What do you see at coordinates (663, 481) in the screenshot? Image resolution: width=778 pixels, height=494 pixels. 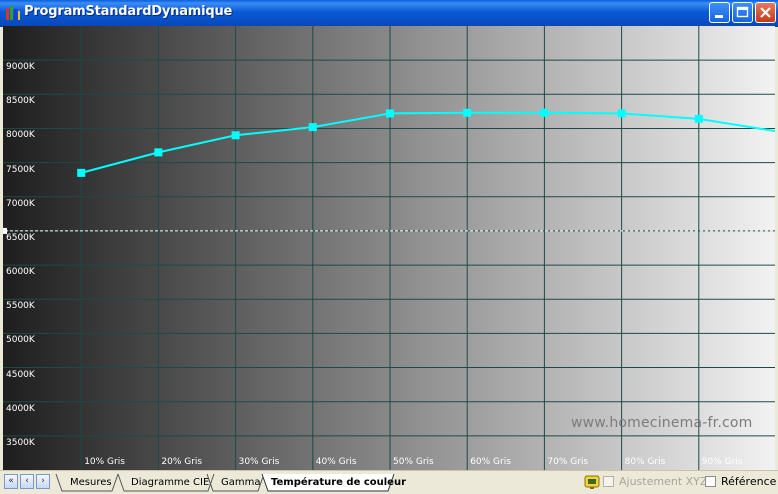 I see `ajustement-xyz-label: Ajustement XYZ` at bounding box center [663, 481].